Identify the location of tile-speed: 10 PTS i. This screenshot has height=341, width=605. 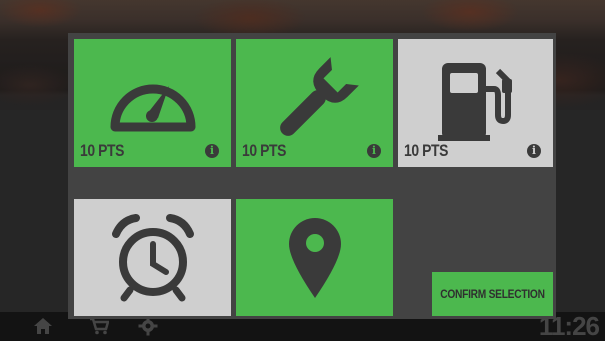
(152, 103).